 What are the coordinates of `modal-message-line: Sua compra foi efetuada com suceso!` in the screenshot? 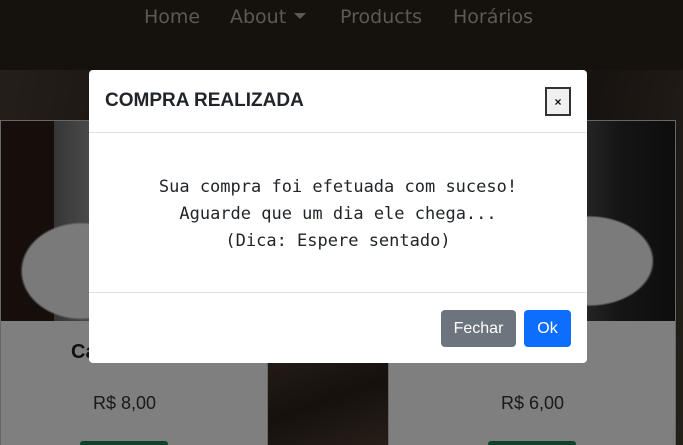 It's located at (338, 187).